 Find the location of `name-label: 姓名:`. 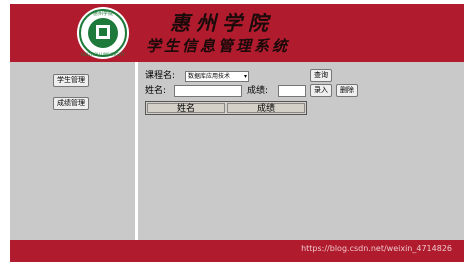

name-label: 姓名: is located at coordinates (156, 91).